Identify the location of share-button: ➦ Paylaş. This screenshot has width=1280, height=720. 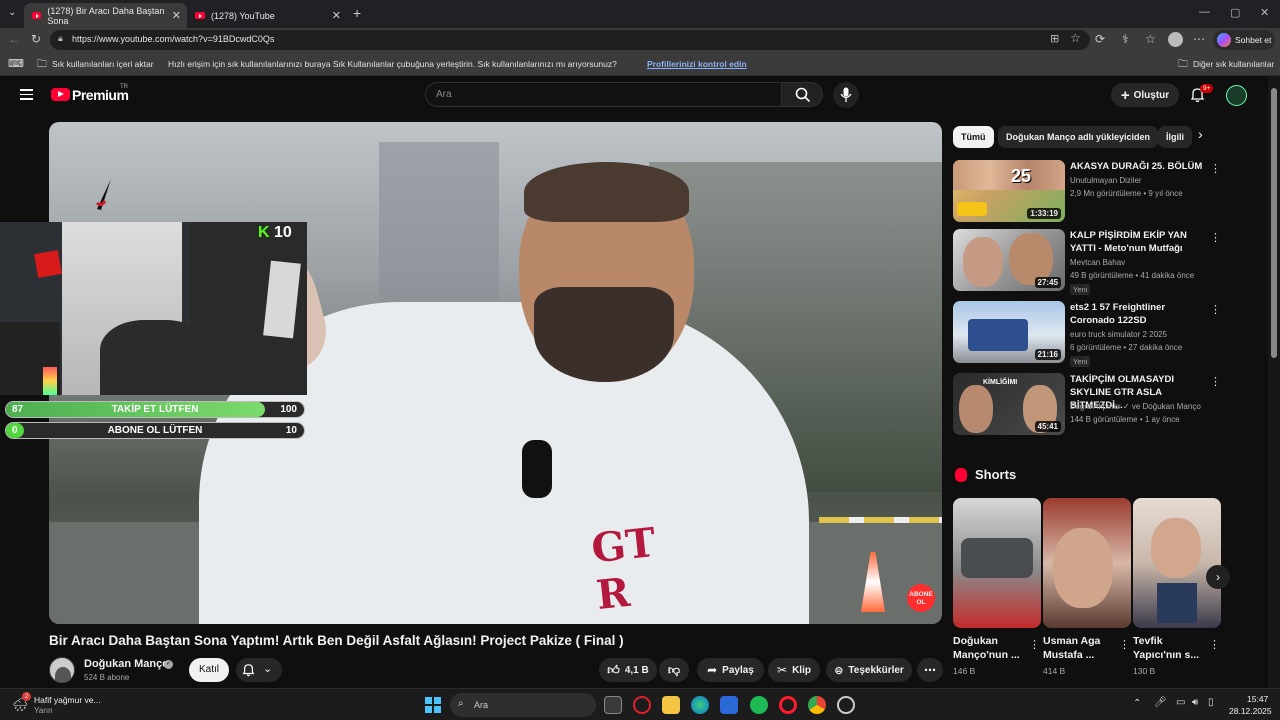
(730, 670).